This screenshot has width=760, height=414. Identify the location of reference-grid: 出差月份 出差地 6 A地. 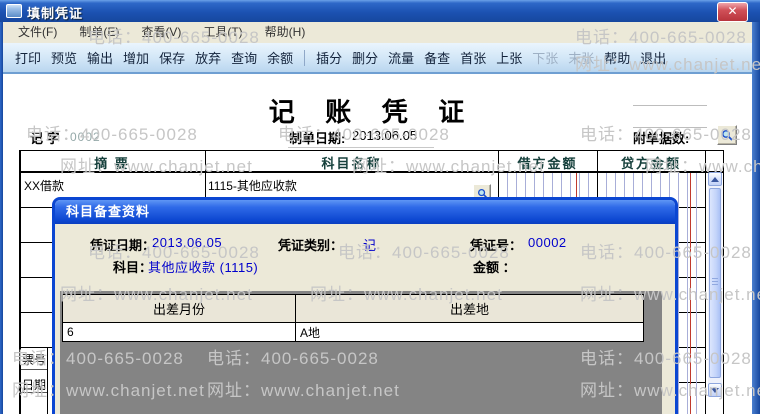
(353, 318).